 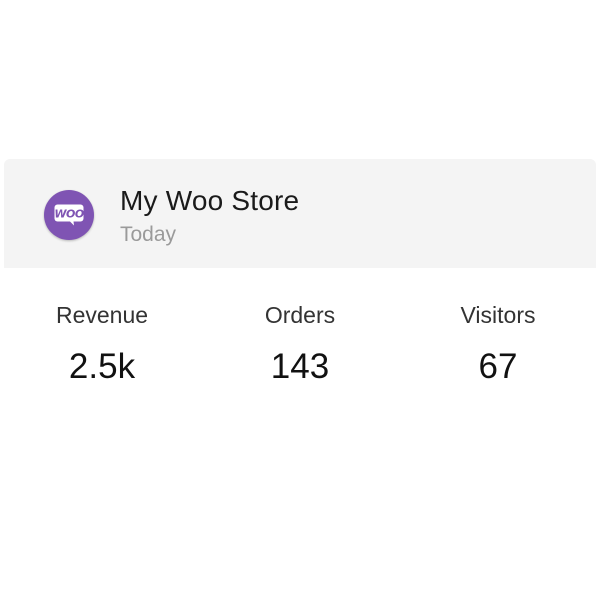 I want to click on stat-visitors: Visitors 67, so click(x=498, y=327).